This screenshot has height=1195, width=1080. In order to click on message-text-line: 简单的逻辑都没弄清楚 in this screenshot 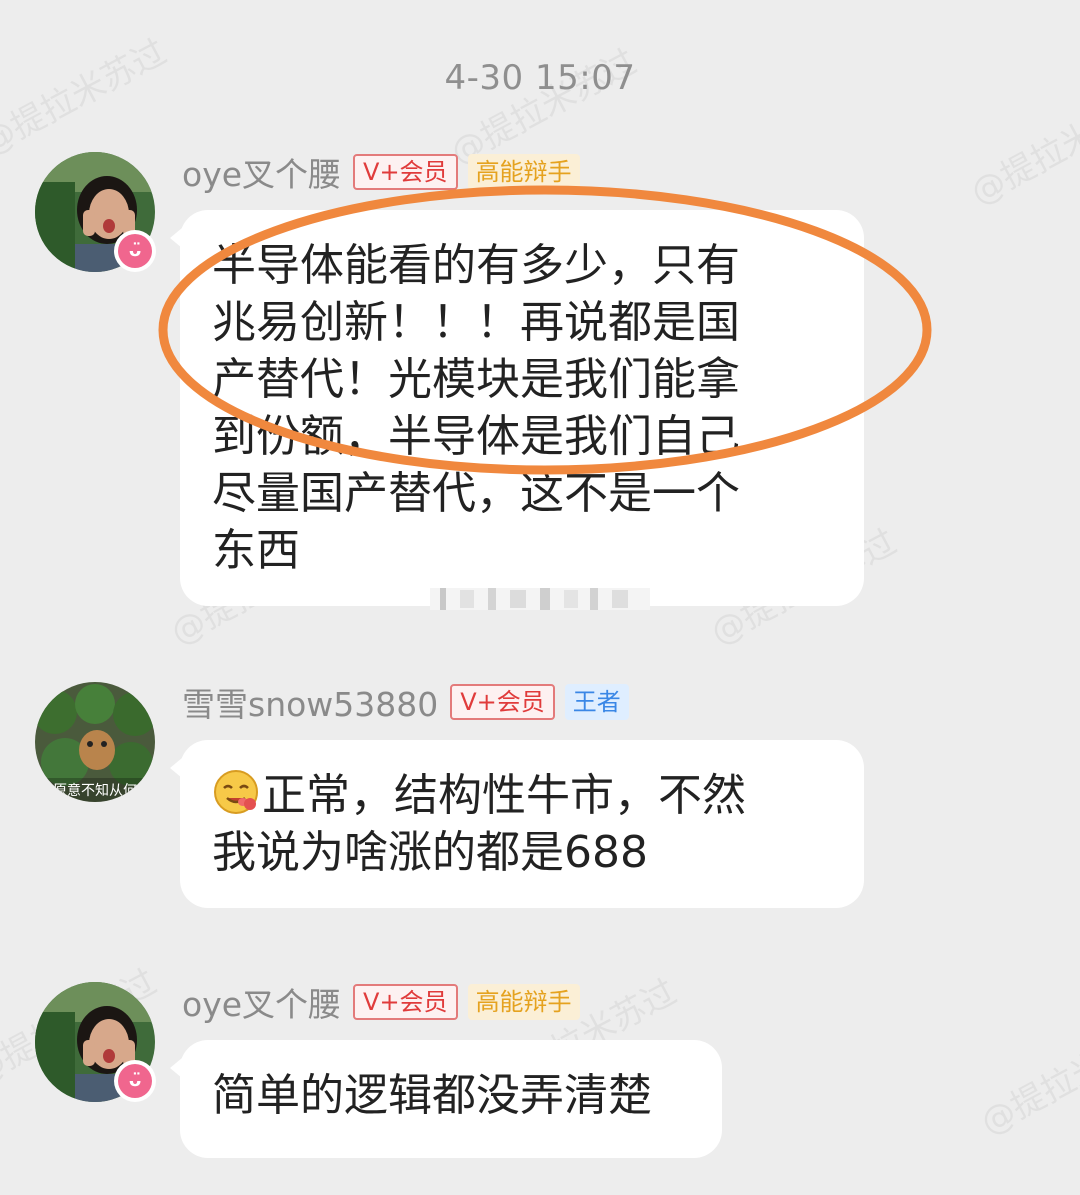, I will do `click(432, 1095)`.